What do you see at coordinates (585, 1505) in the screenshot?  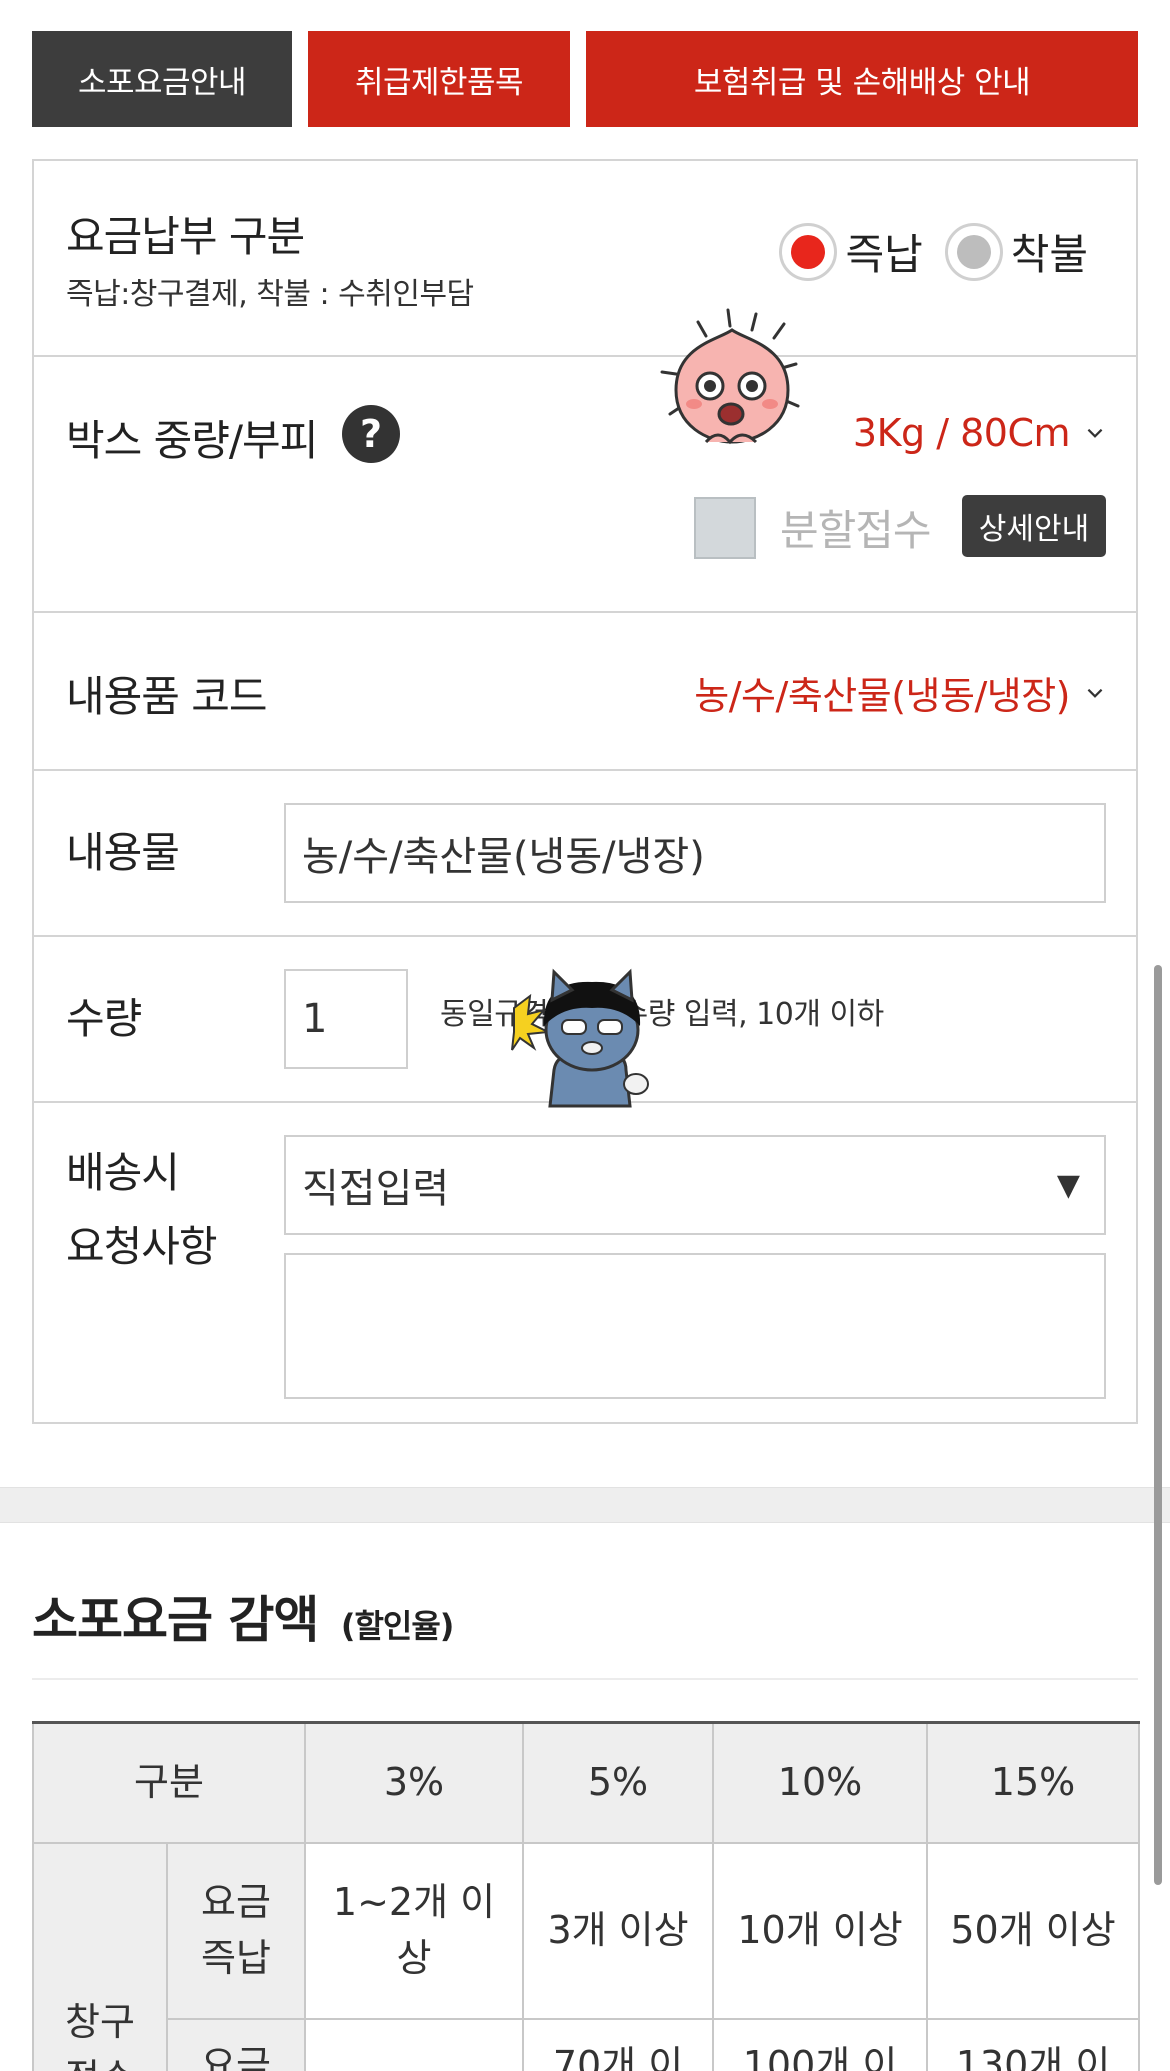 I see `section-divider` at bounding box center [585, 1505].